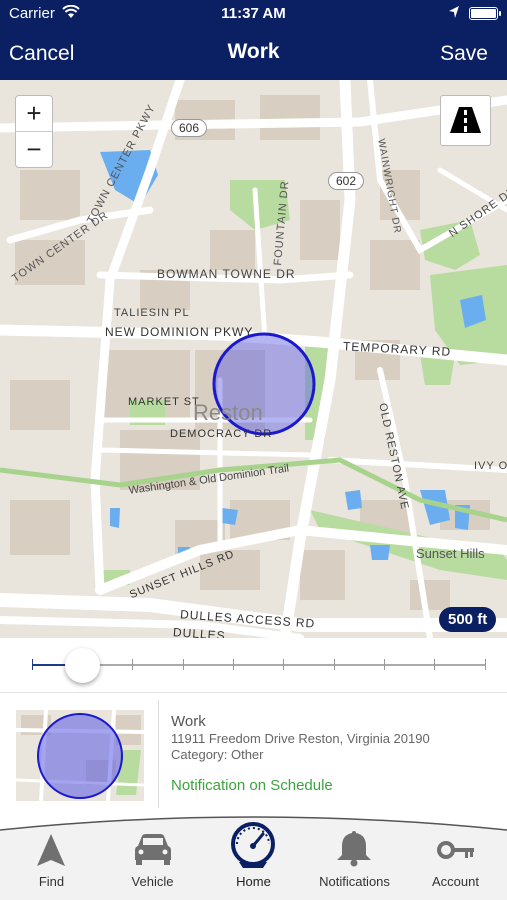 The height and width of the screenshot is (900, 507). Describe the element at coordinates (51, 881) in the screenshot. I see `tab-label: Find` at that location.